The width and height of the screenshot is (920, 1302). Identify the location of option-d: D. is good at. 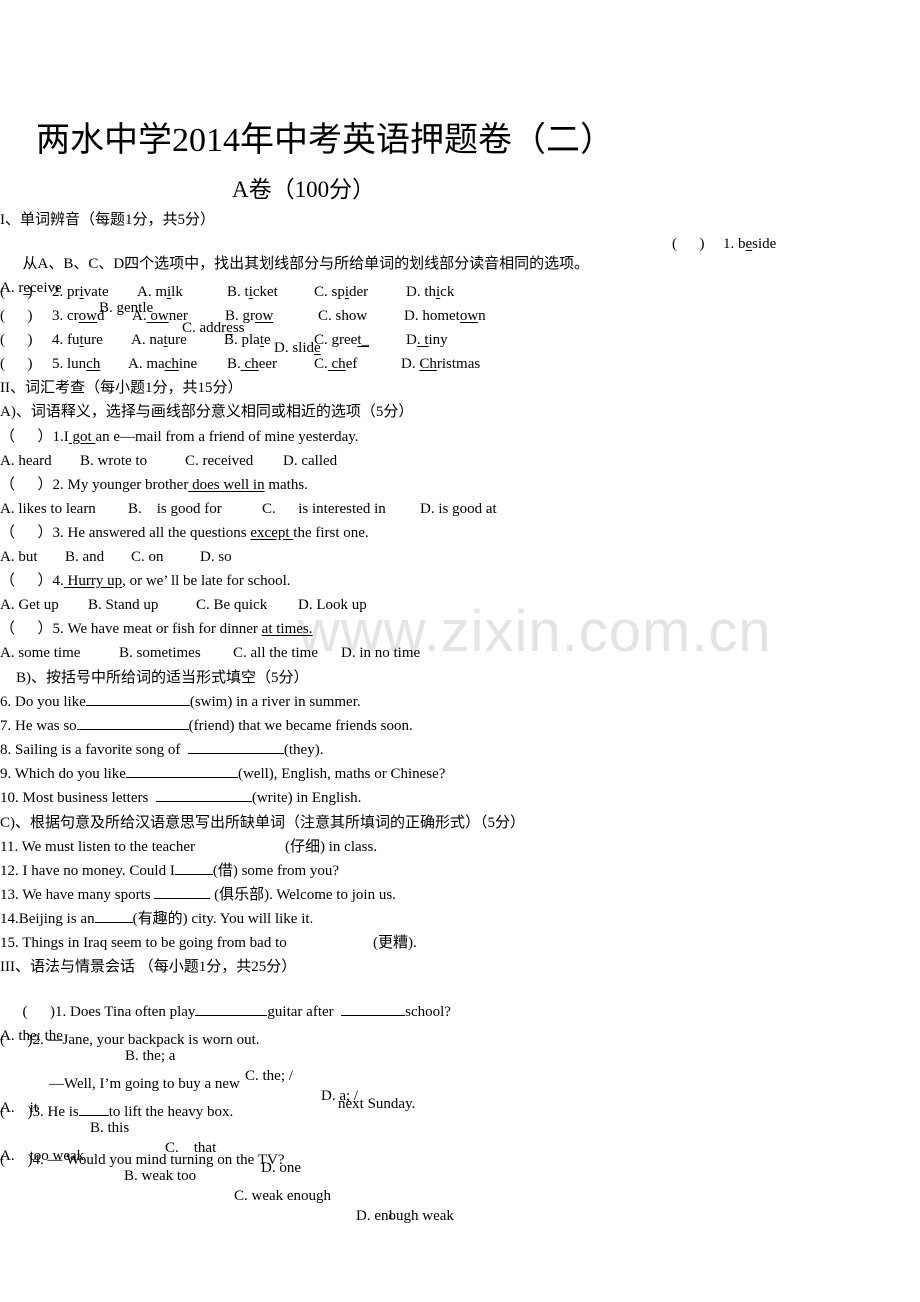
(458, 509).